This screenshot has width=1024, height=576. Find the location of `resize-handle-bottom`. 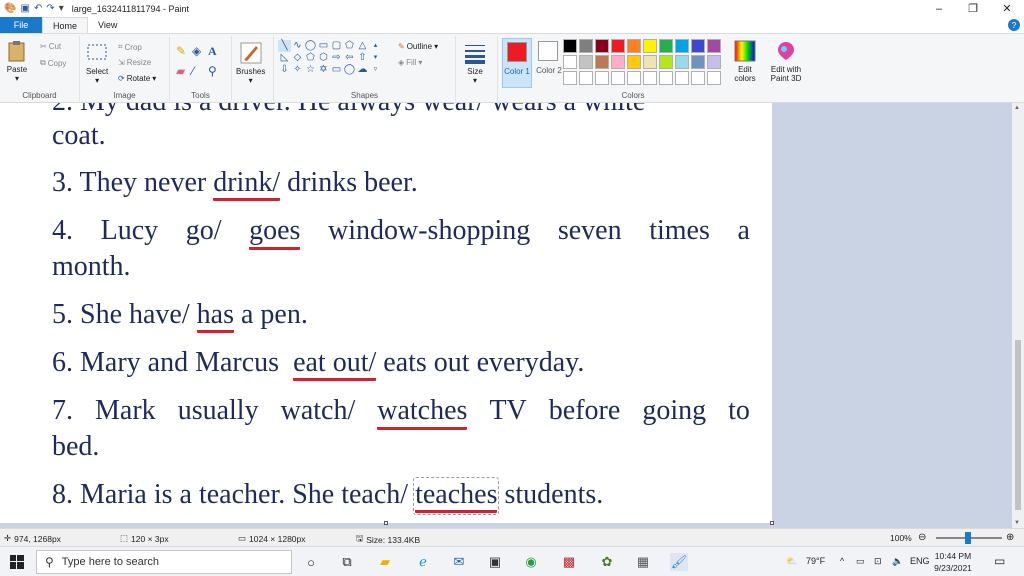

resize-handle-bottom is located at coordinates (386, 523).